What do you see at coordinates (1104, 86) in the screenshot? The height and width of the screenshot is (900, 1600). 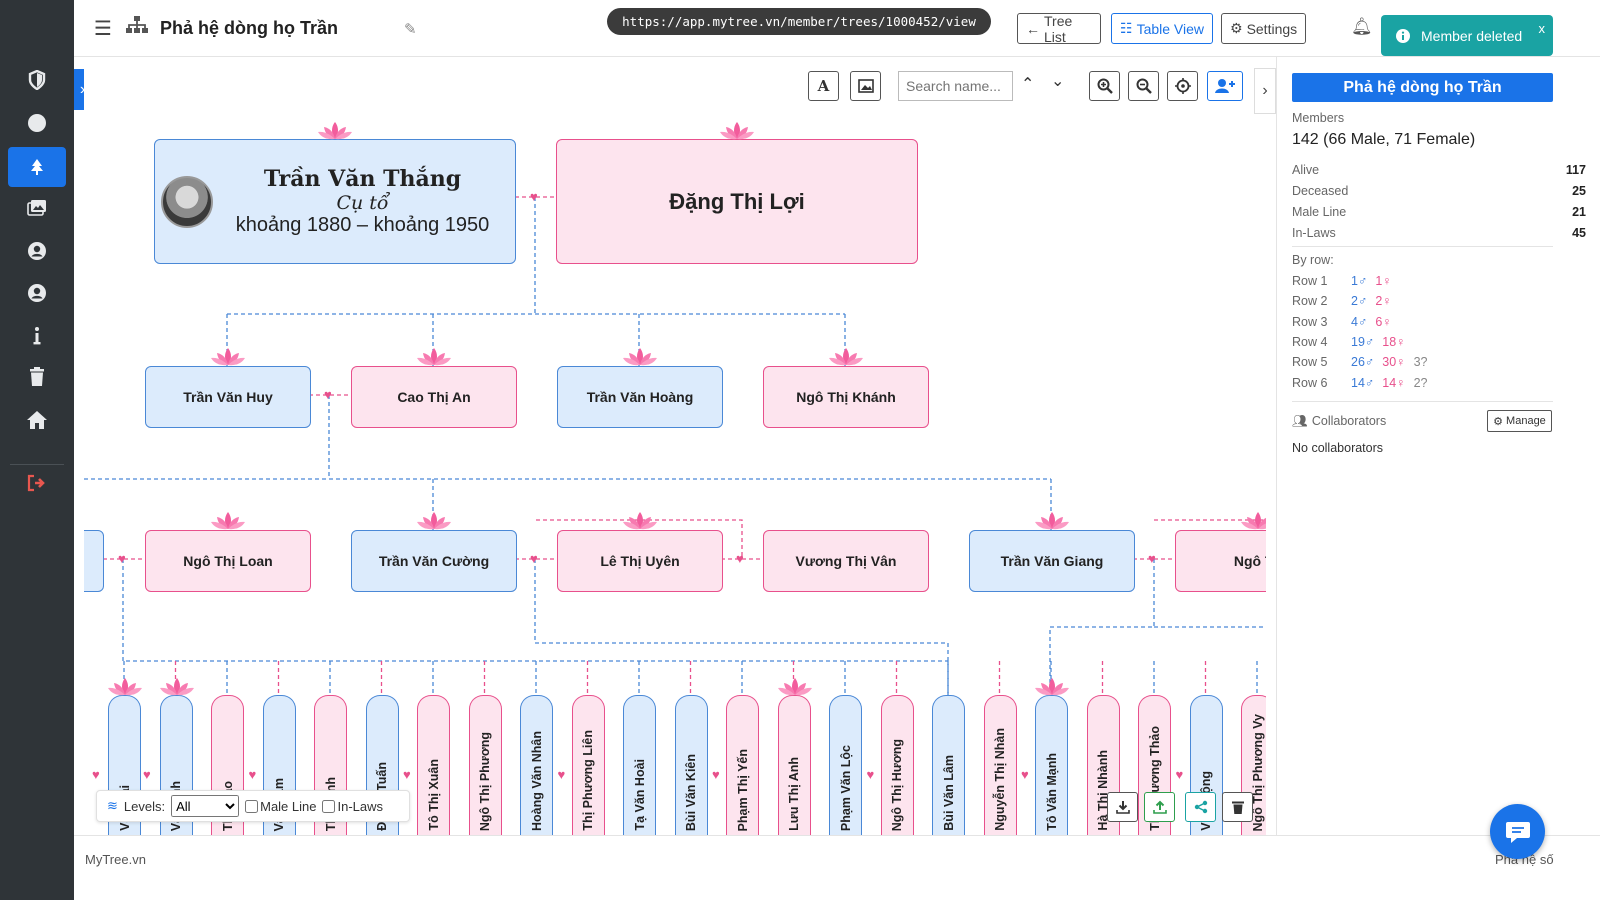 I see `zoom-in-button` at bounding box center [1104, 86].